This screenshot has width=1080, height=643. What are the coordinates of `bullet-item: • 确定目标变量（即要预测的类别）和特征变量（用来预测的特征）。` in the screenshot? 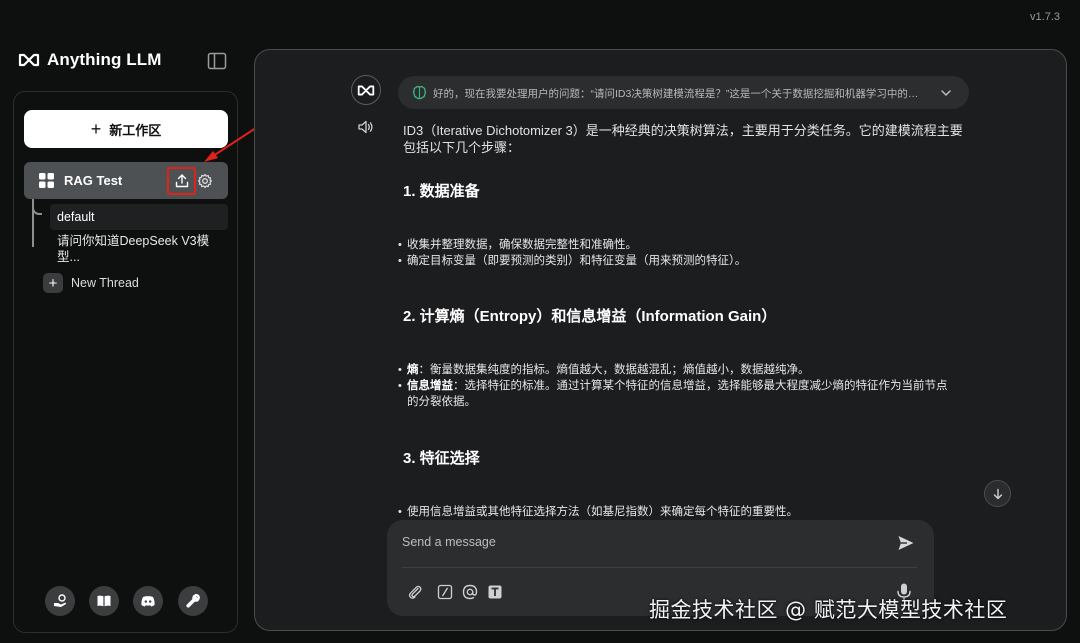 It's located at (572, 261).